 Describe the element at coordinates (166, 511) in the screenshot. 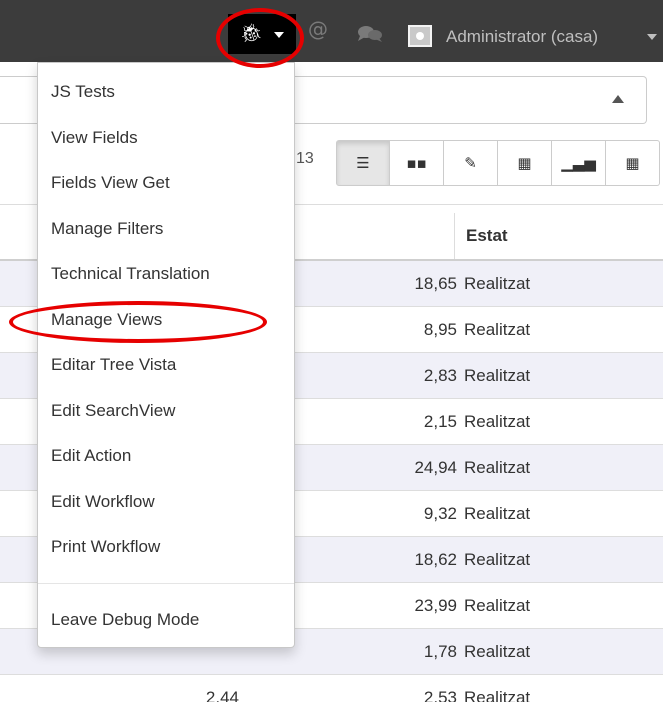

I see `menu-item-edit-workflow: Edit Workflow` at that location.